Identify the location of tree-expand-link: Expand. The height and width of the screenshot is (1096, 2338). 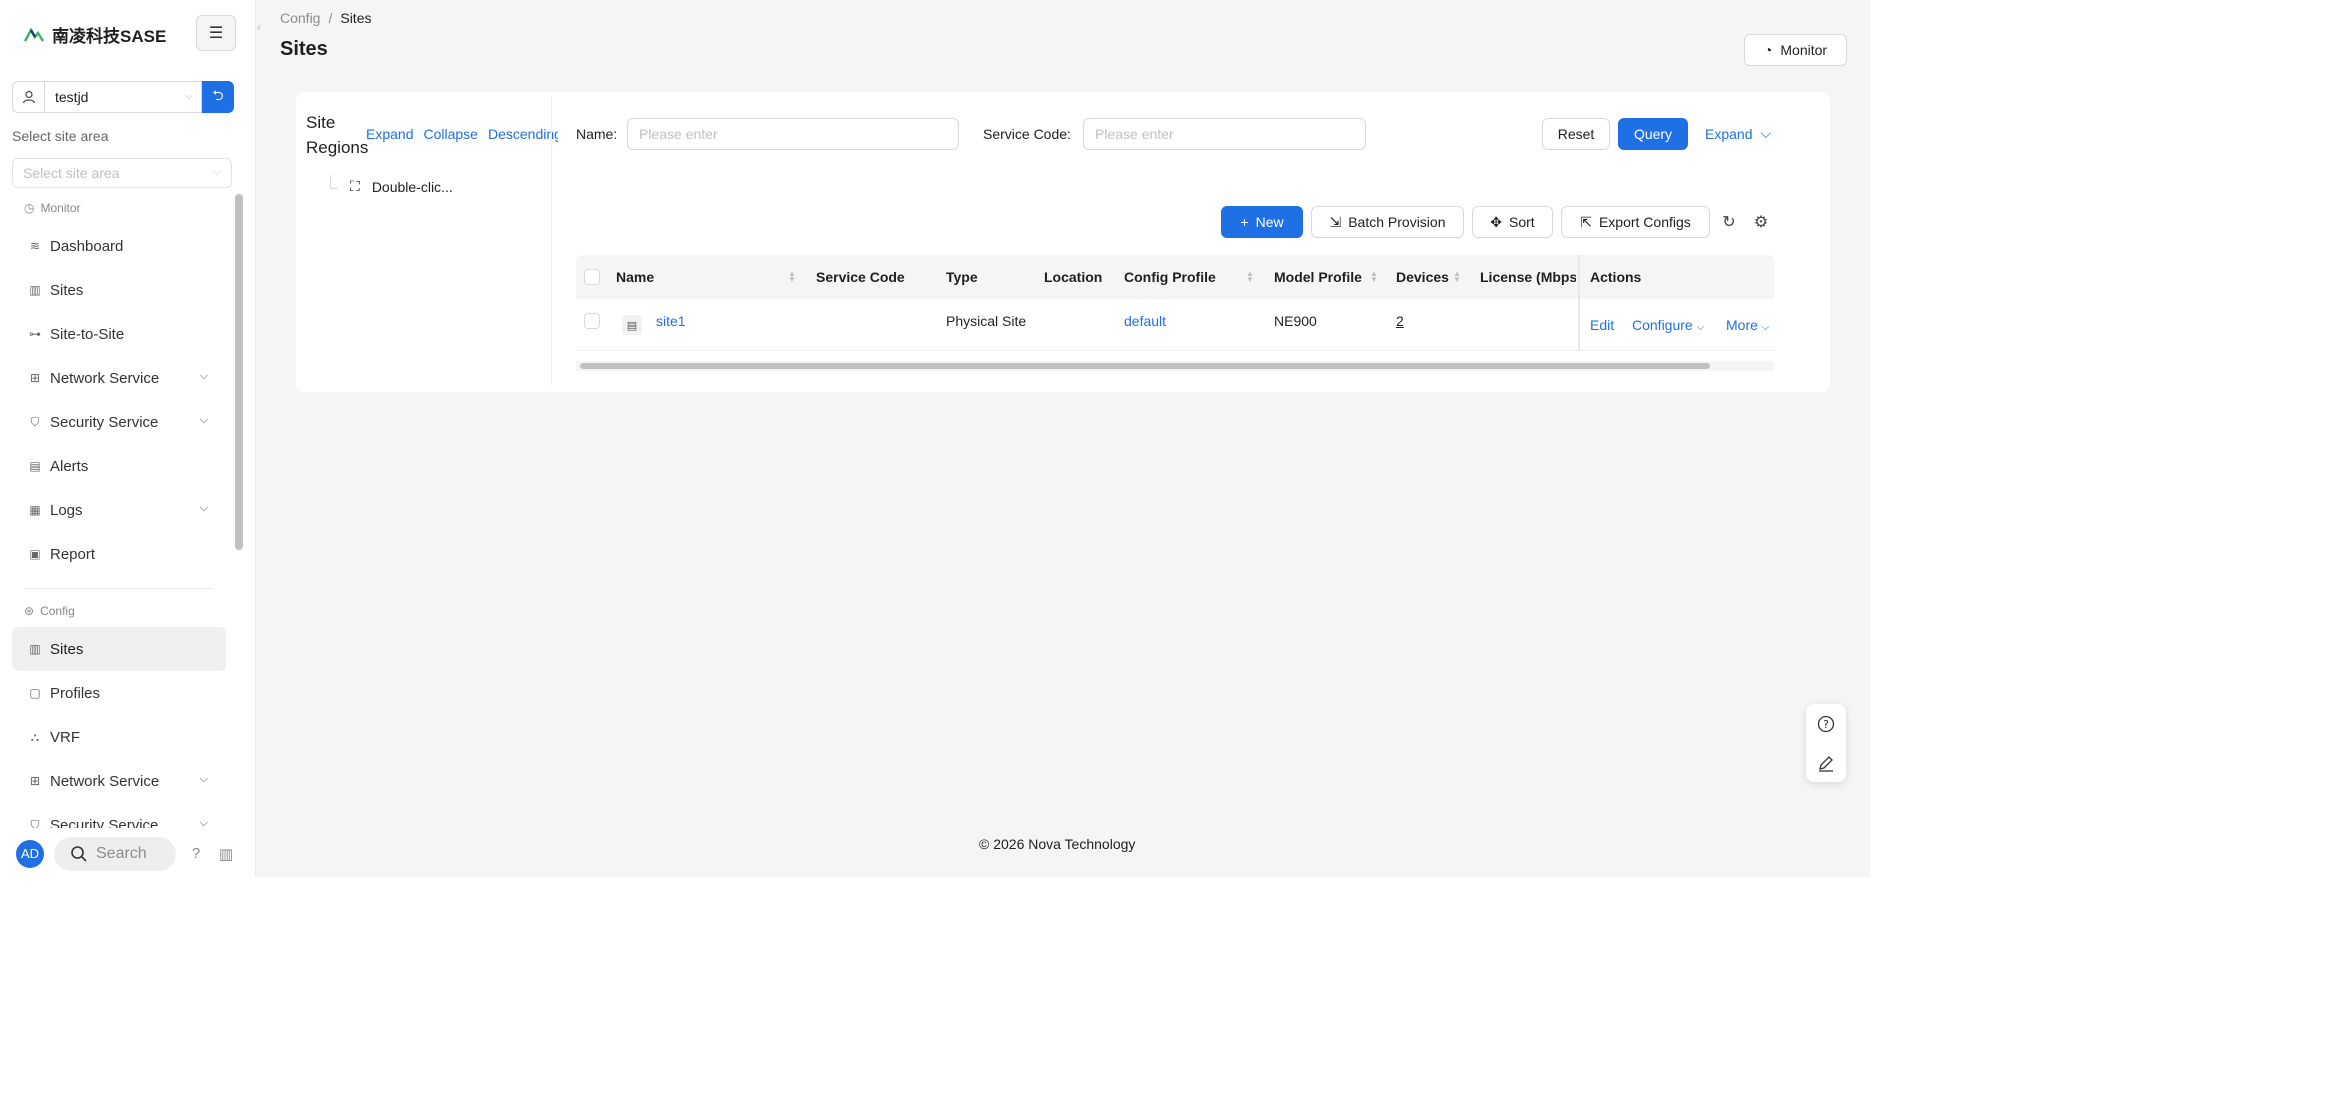
(389, 134).